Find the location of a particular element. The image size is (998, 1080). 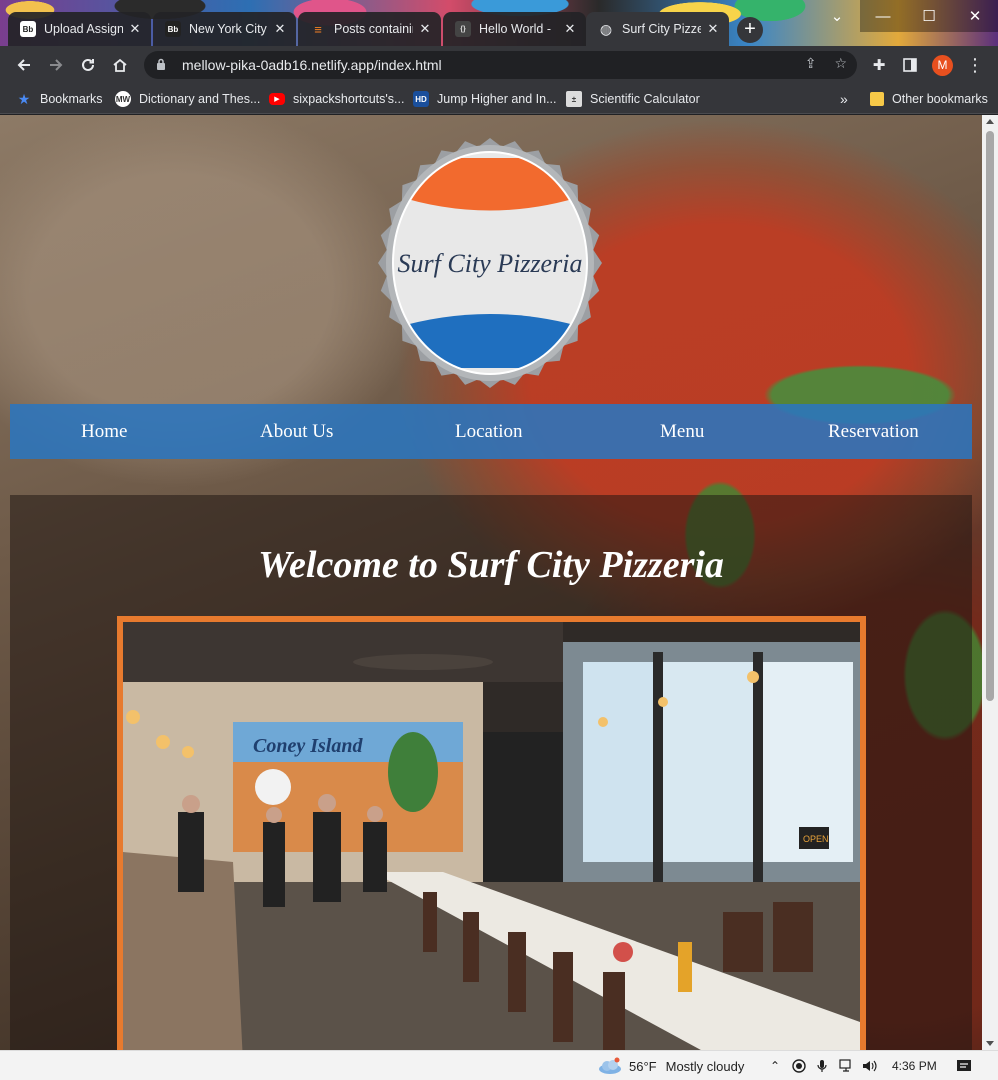

arrow-left-icon is located at coordinates (23, 65).